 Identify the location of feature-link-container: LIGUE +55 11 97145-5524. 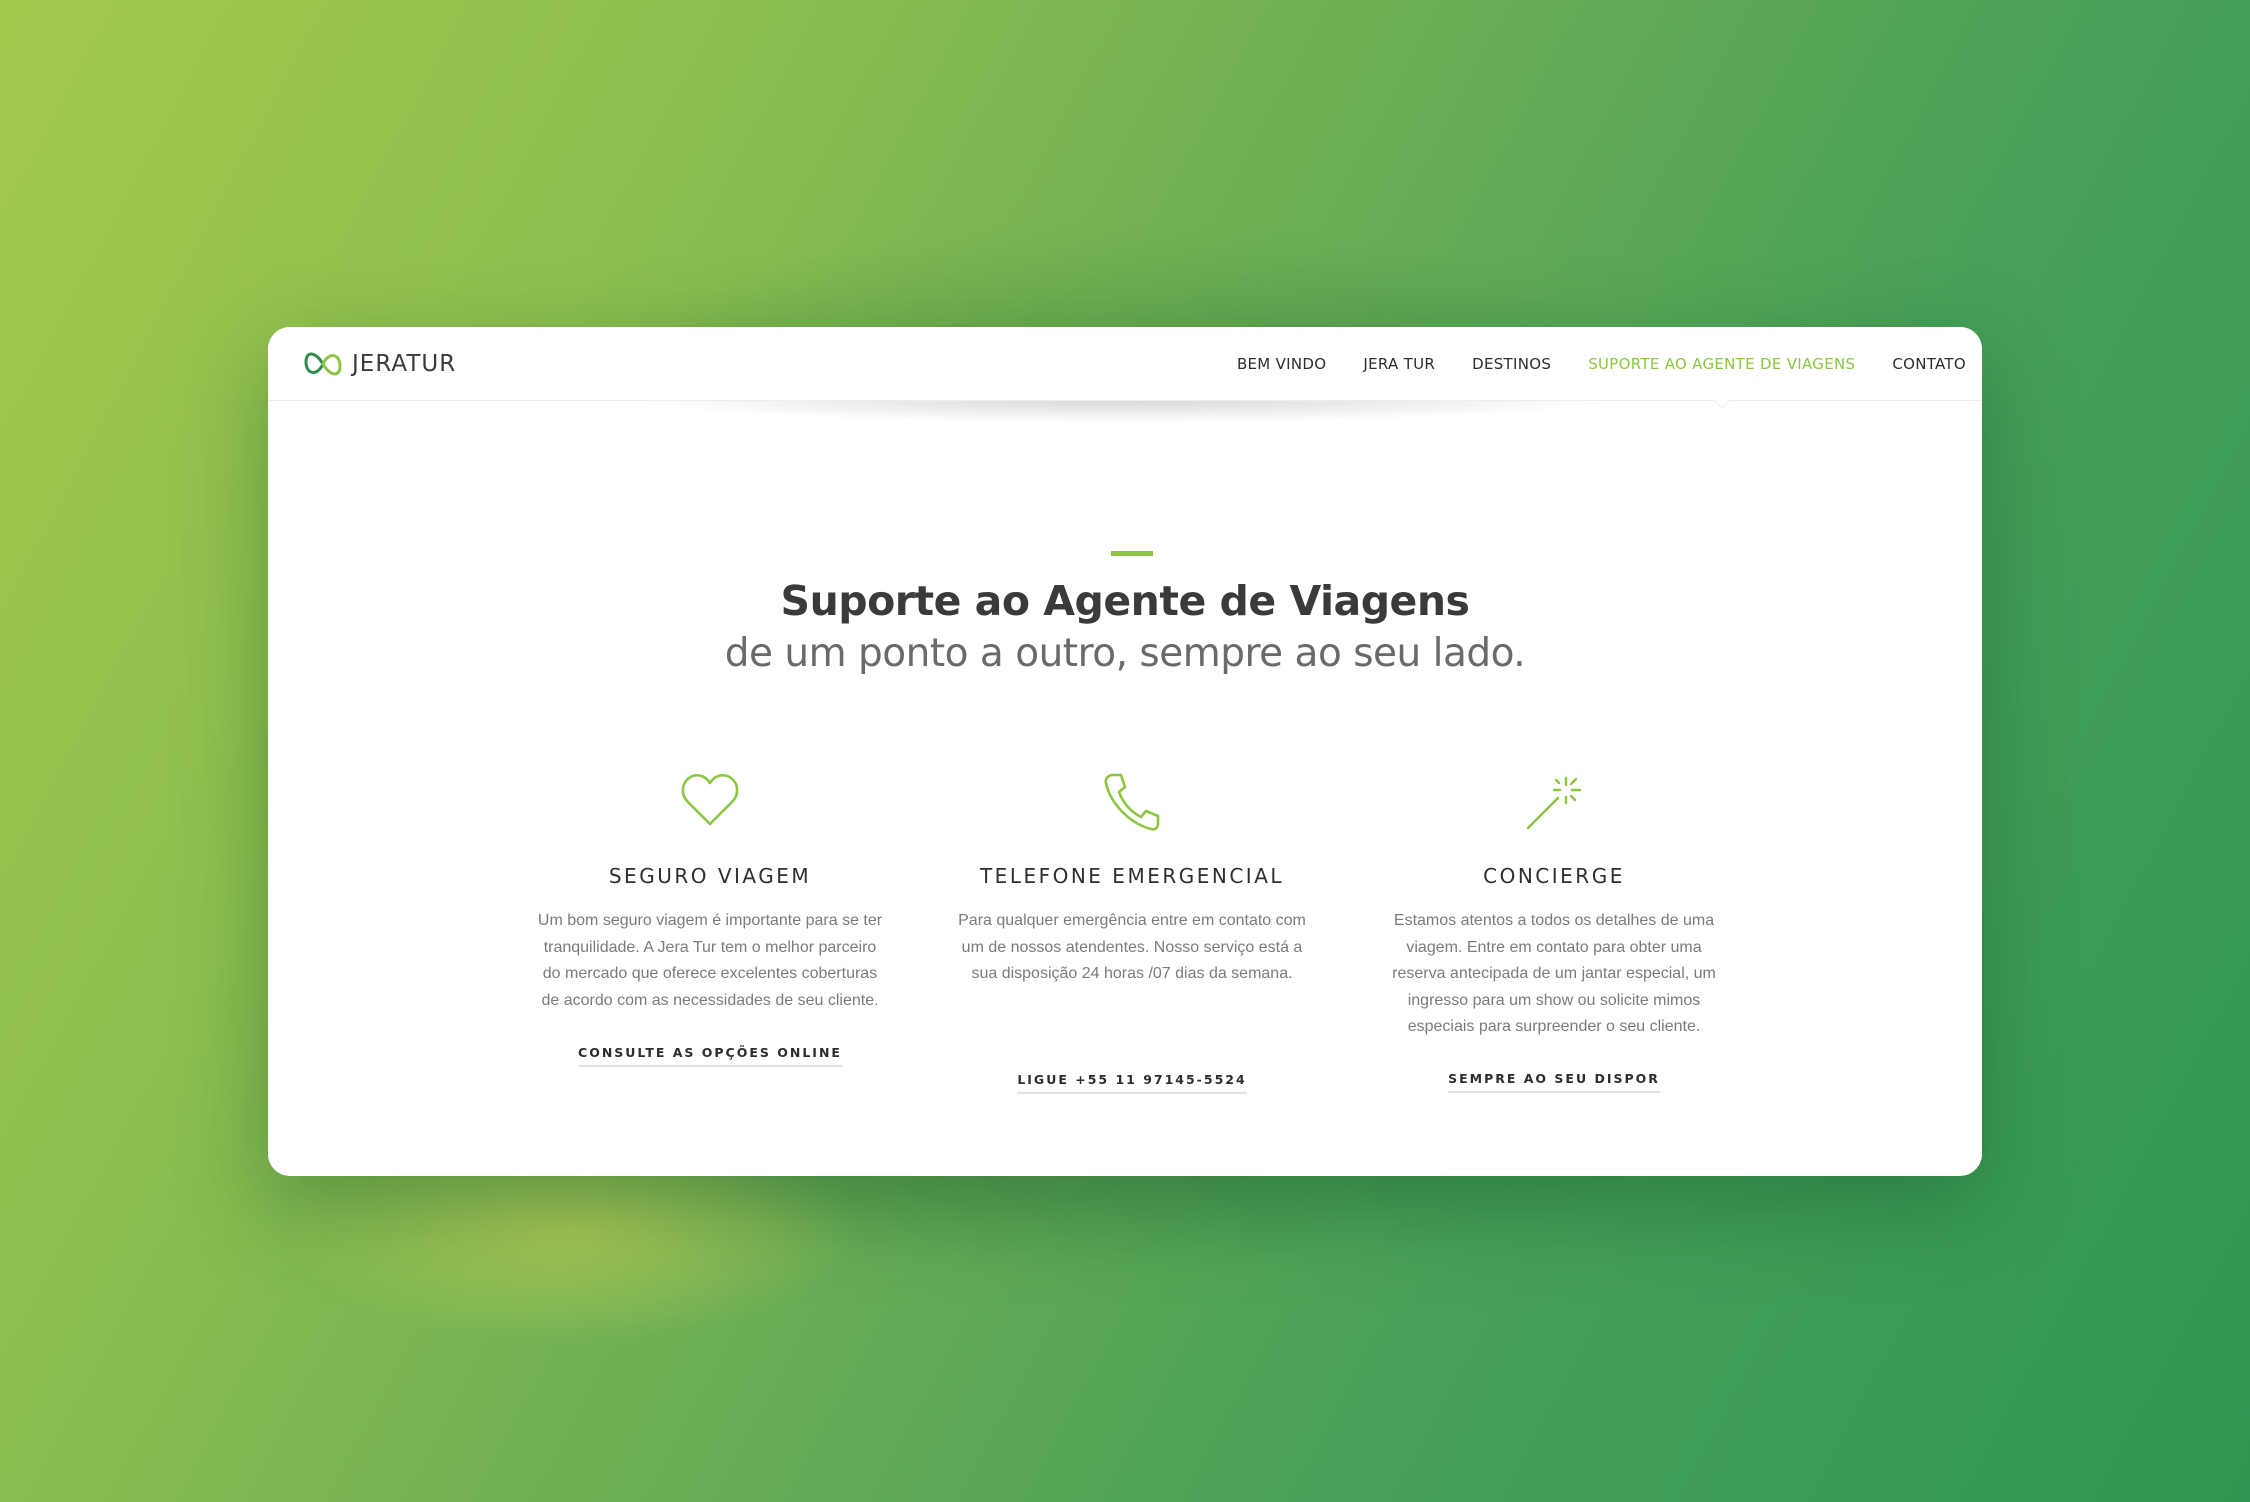
(1132, 1082).